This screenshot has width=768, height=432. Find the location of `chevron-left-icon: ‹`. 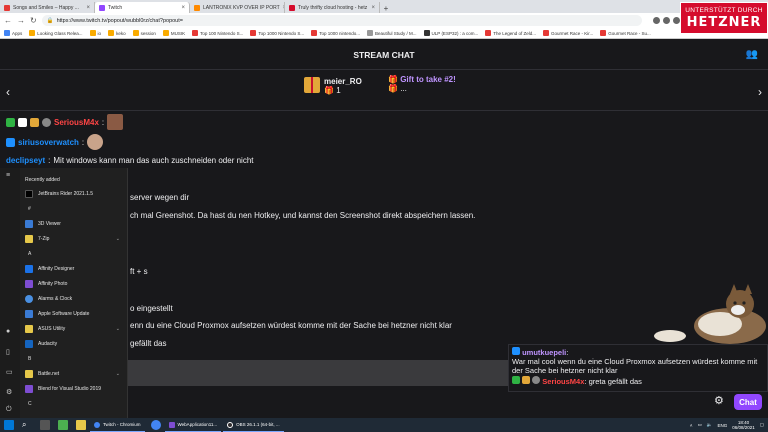

chevron-left-icon: ‹ is located at coordinates (8, 92).